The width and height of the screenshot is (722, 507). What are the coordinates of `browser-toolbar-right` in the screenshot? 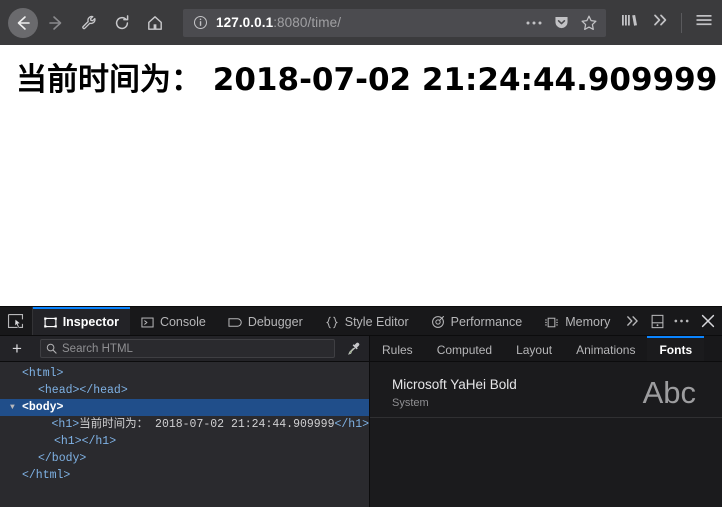 It's located at (664, 22).